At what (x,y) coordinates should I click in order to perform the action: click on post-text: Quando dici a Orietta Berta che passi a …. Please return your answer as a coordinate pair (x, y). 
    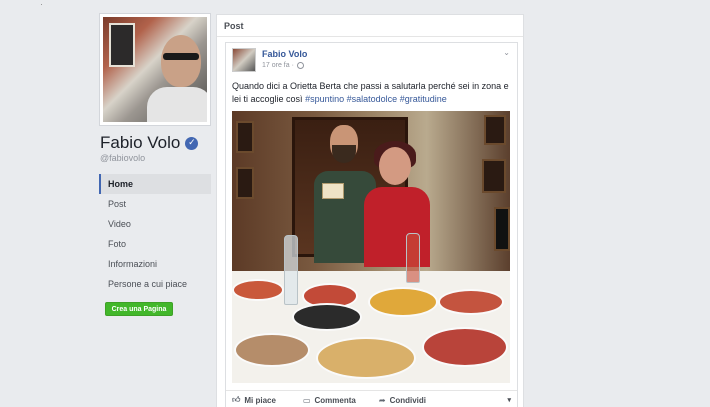
    Looking at the image, I should click on (373, 93).